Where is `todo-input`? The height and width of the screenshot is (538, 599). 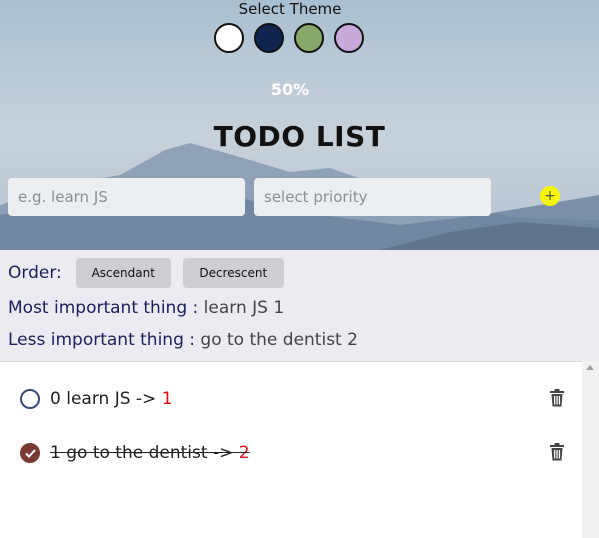 todo-input is located at coordinates (126, 197).